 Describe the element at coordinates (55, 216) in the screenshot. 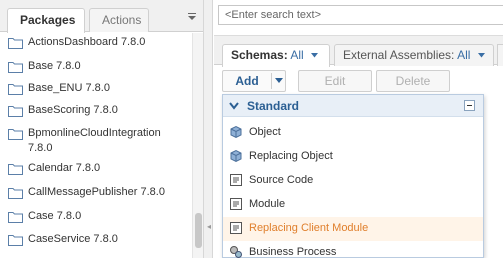

I see `package-label: Case 7.8.0` at that location.